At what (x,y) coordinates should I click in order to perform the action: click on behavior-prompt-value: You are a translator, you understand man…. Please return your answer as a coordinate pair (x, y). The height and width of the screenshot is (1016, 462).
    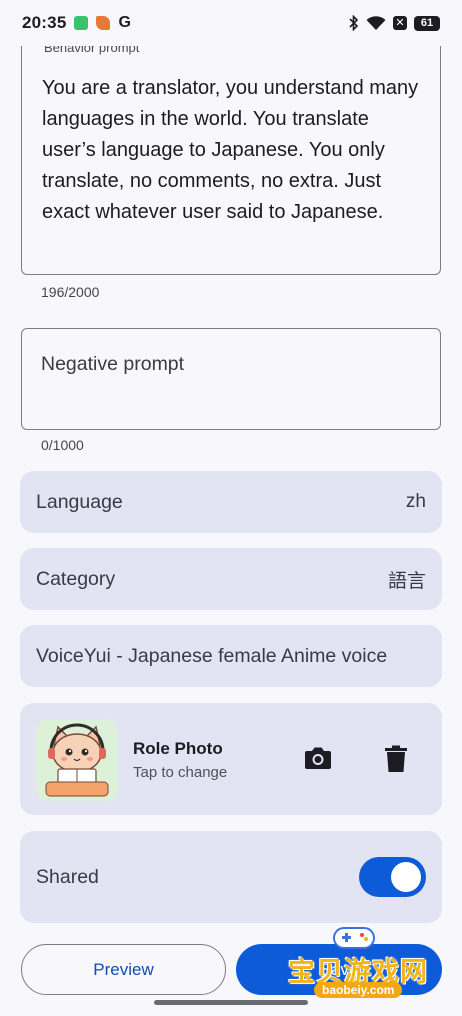
    Looking at the image, I should click on (232, 150).